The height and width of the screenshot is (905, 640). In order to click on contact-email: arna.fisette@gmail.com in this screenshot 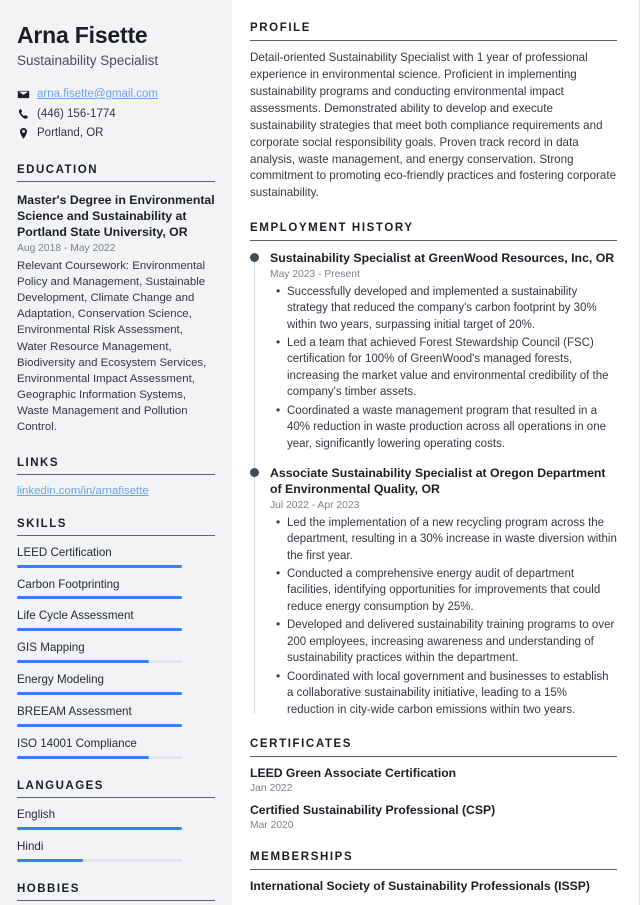, I will do `click(116, 95)`.